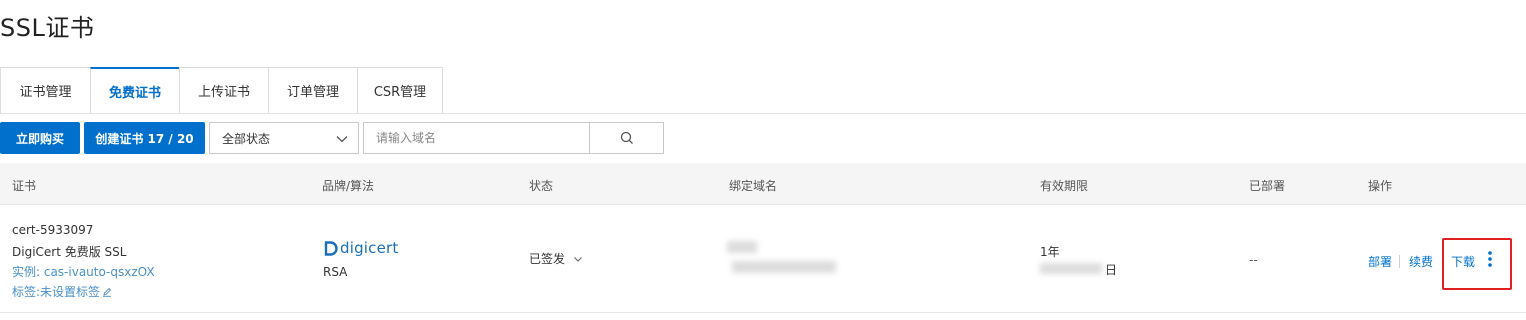 This screenshot has height=320, width=1526. Describe the element at coordinates (1050, 252) in the screenshot. I see `validity-period: 1年` at that location.